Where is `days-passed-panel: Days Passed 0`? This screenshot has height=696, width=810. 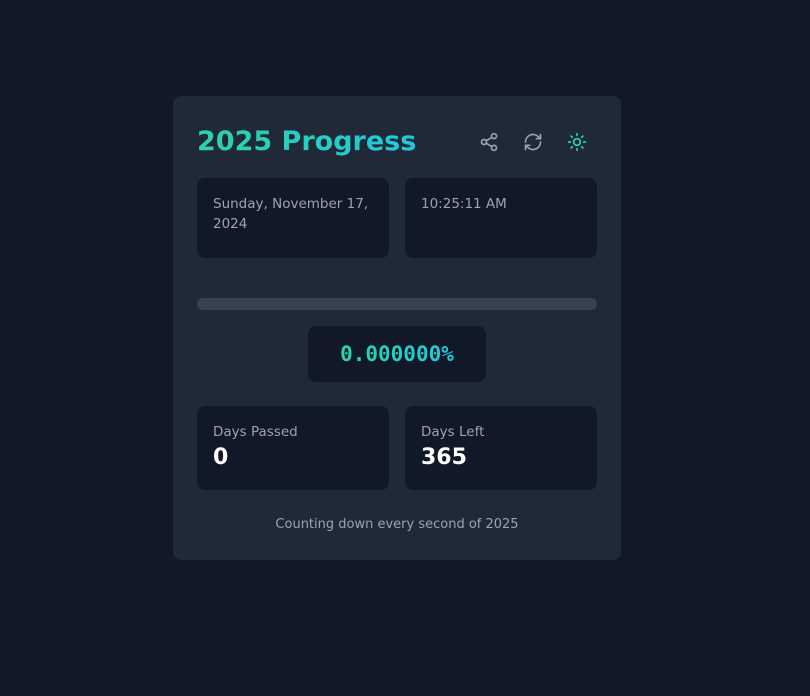 days-passed-panel: Days Passed 0 is located at coordinates (293, 448).